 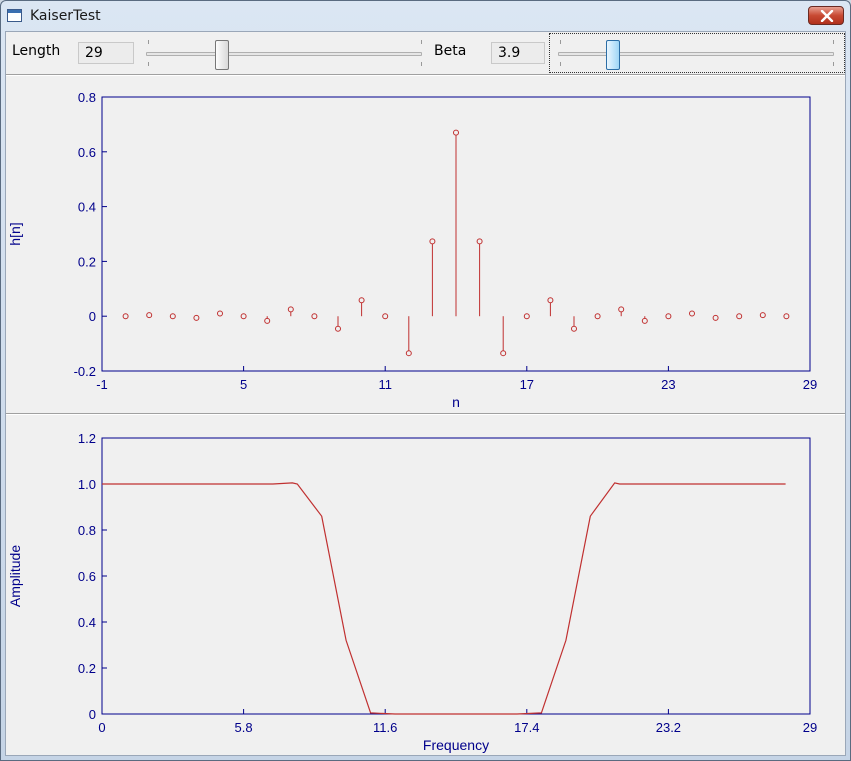 What do you see at coordinates (87, 438) in the screenshot?
I see `y-tick-label: 1.2` at bounding box center [87, 438].